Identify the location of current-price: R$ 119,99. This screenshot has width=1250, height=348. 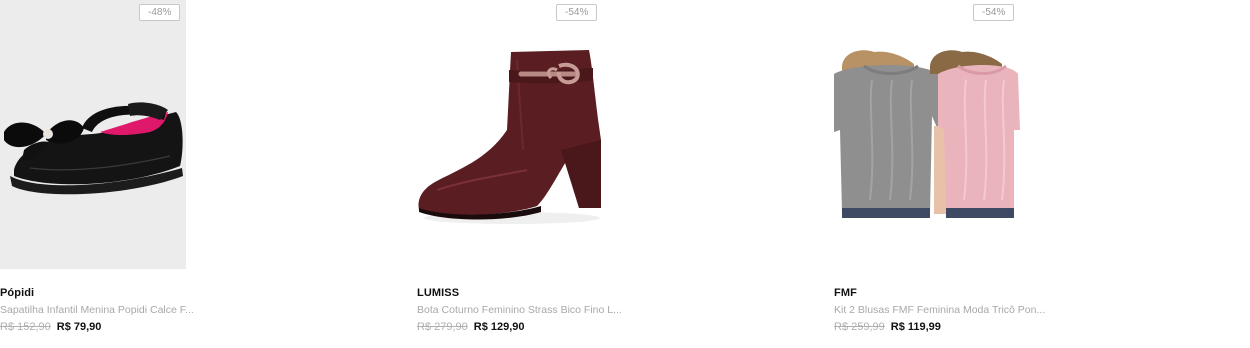
(915, 327).